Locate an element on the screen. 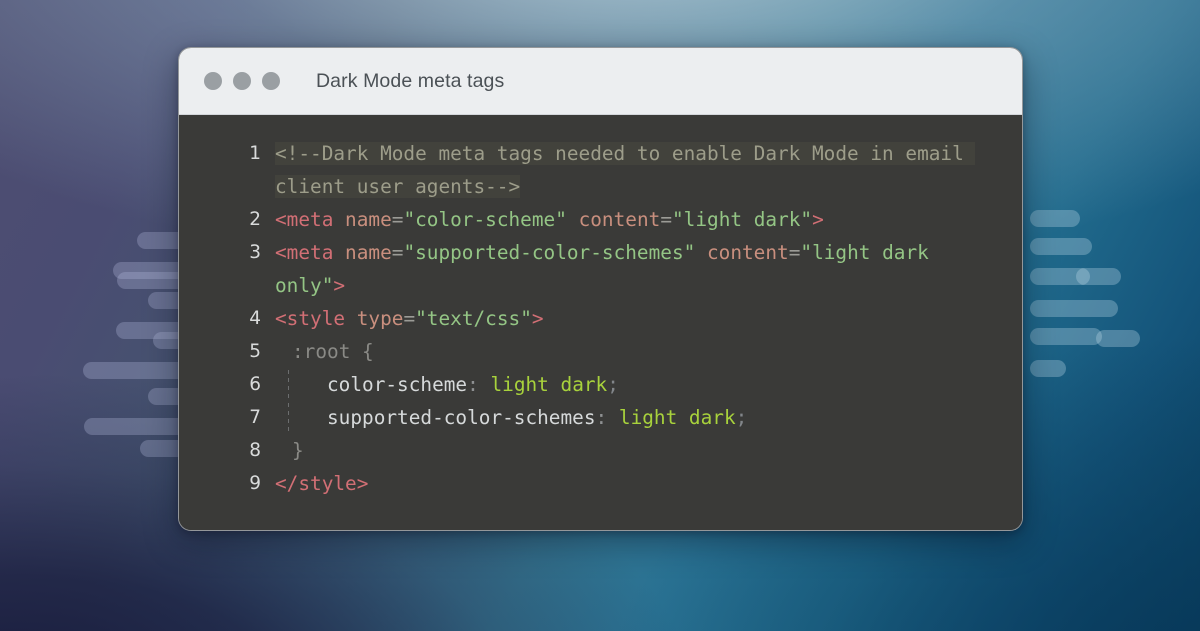  line-content: supported-color-schemes: light dark; is located at coordinates (648, 417).